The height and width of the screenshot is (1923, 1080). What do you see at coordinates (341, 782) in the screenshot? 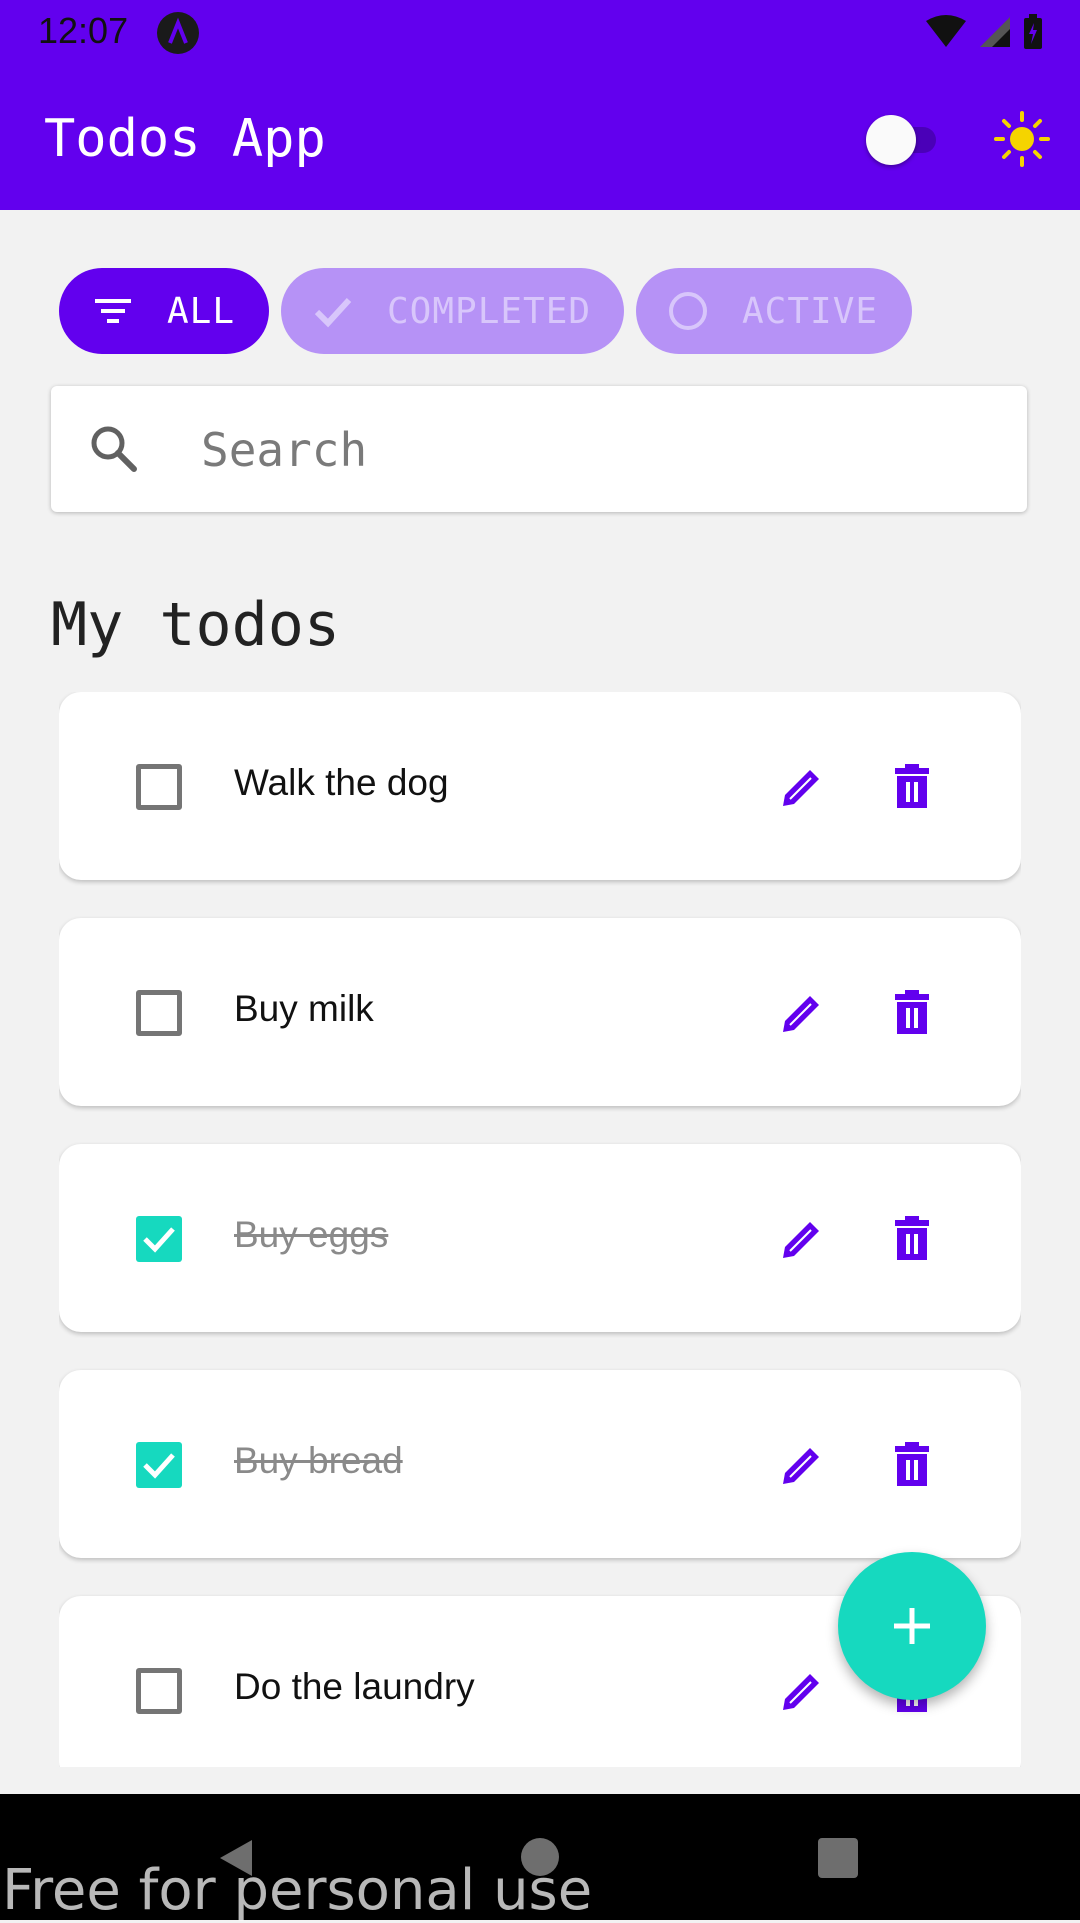
I see `todo-label: Walk the dog` at bounding box center [341, 782].